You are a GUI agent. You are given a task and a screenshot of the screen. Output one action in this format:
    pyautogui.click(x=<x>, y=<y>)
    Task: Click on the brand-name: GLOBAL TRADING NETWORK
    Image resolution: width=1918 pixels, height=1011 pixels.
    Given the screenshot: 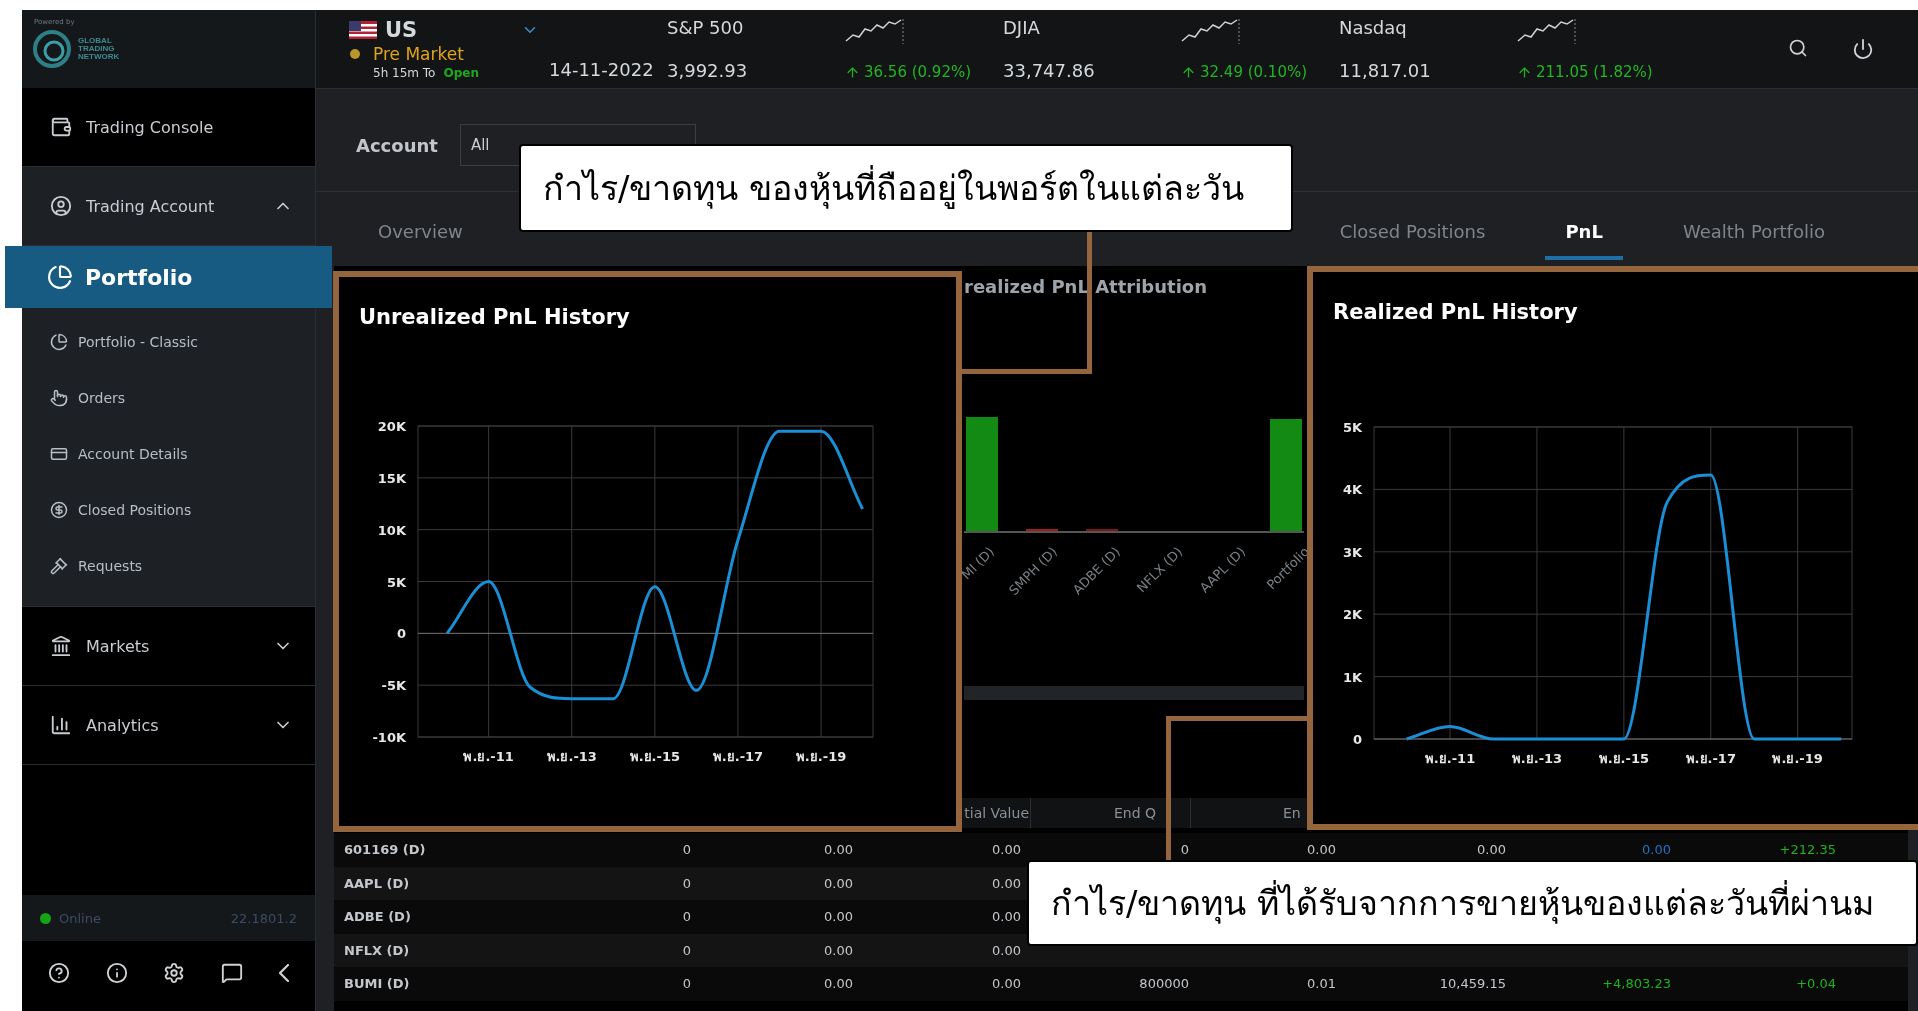 What is the action you would take?
    pyautogui.click(x=99, y=49)
    